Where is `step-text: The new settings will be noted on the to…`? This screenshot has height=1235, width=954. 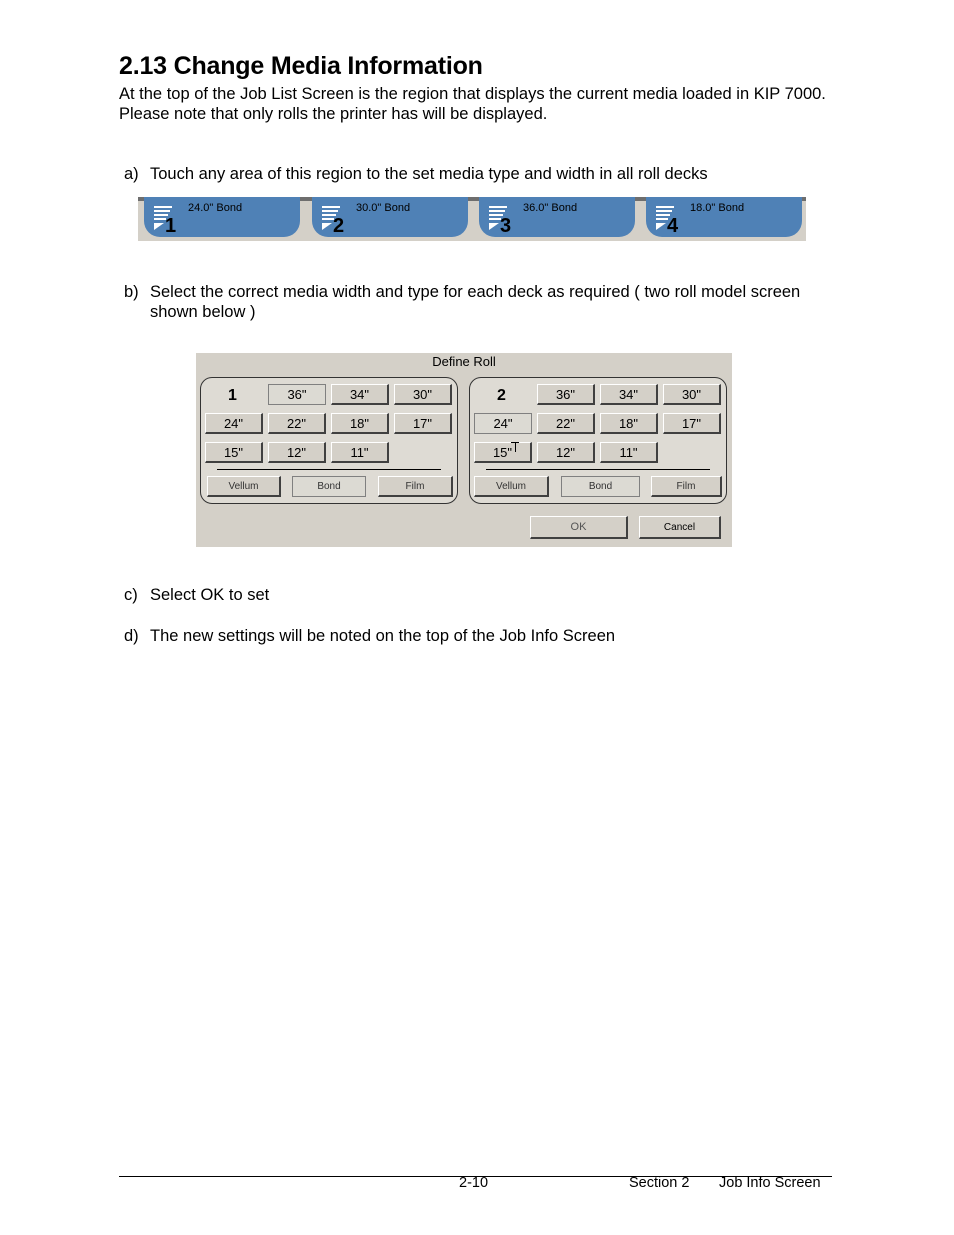 step-text: The new settings will be noted on the to… is located at coordinates (383, 636).